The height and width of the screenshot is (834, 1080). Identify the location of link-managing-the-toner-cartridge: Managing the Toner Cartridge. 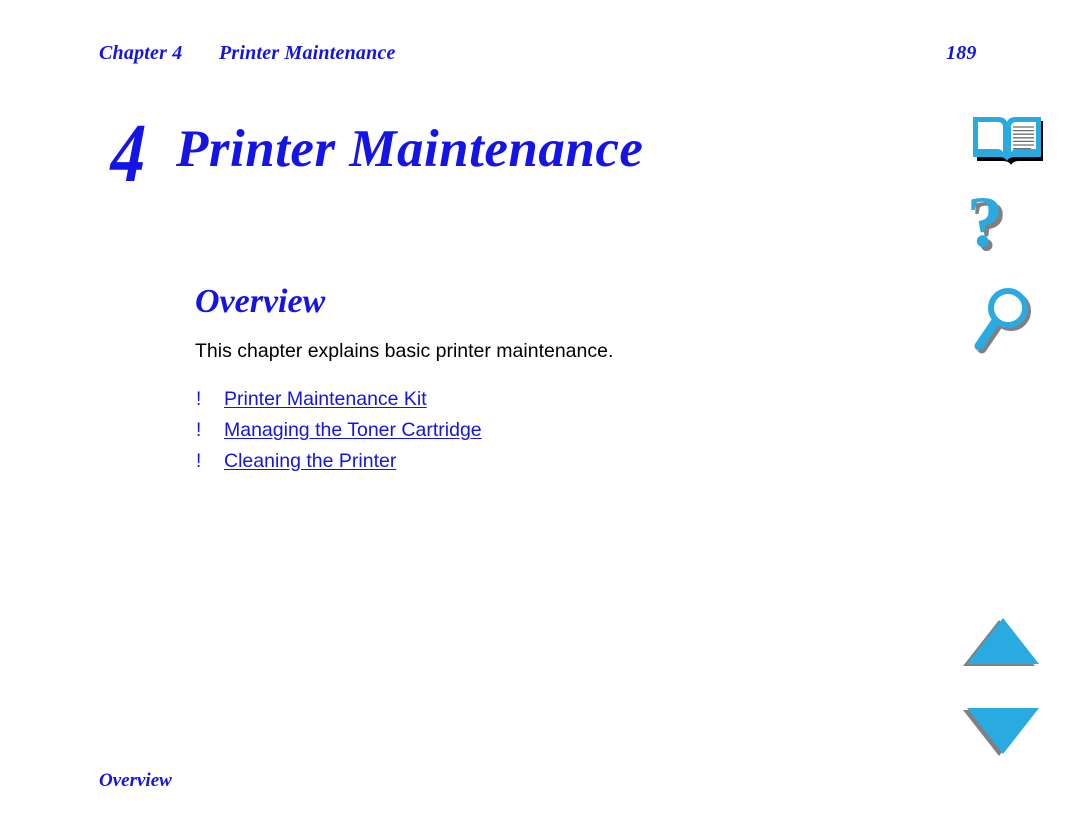
(353, 430).